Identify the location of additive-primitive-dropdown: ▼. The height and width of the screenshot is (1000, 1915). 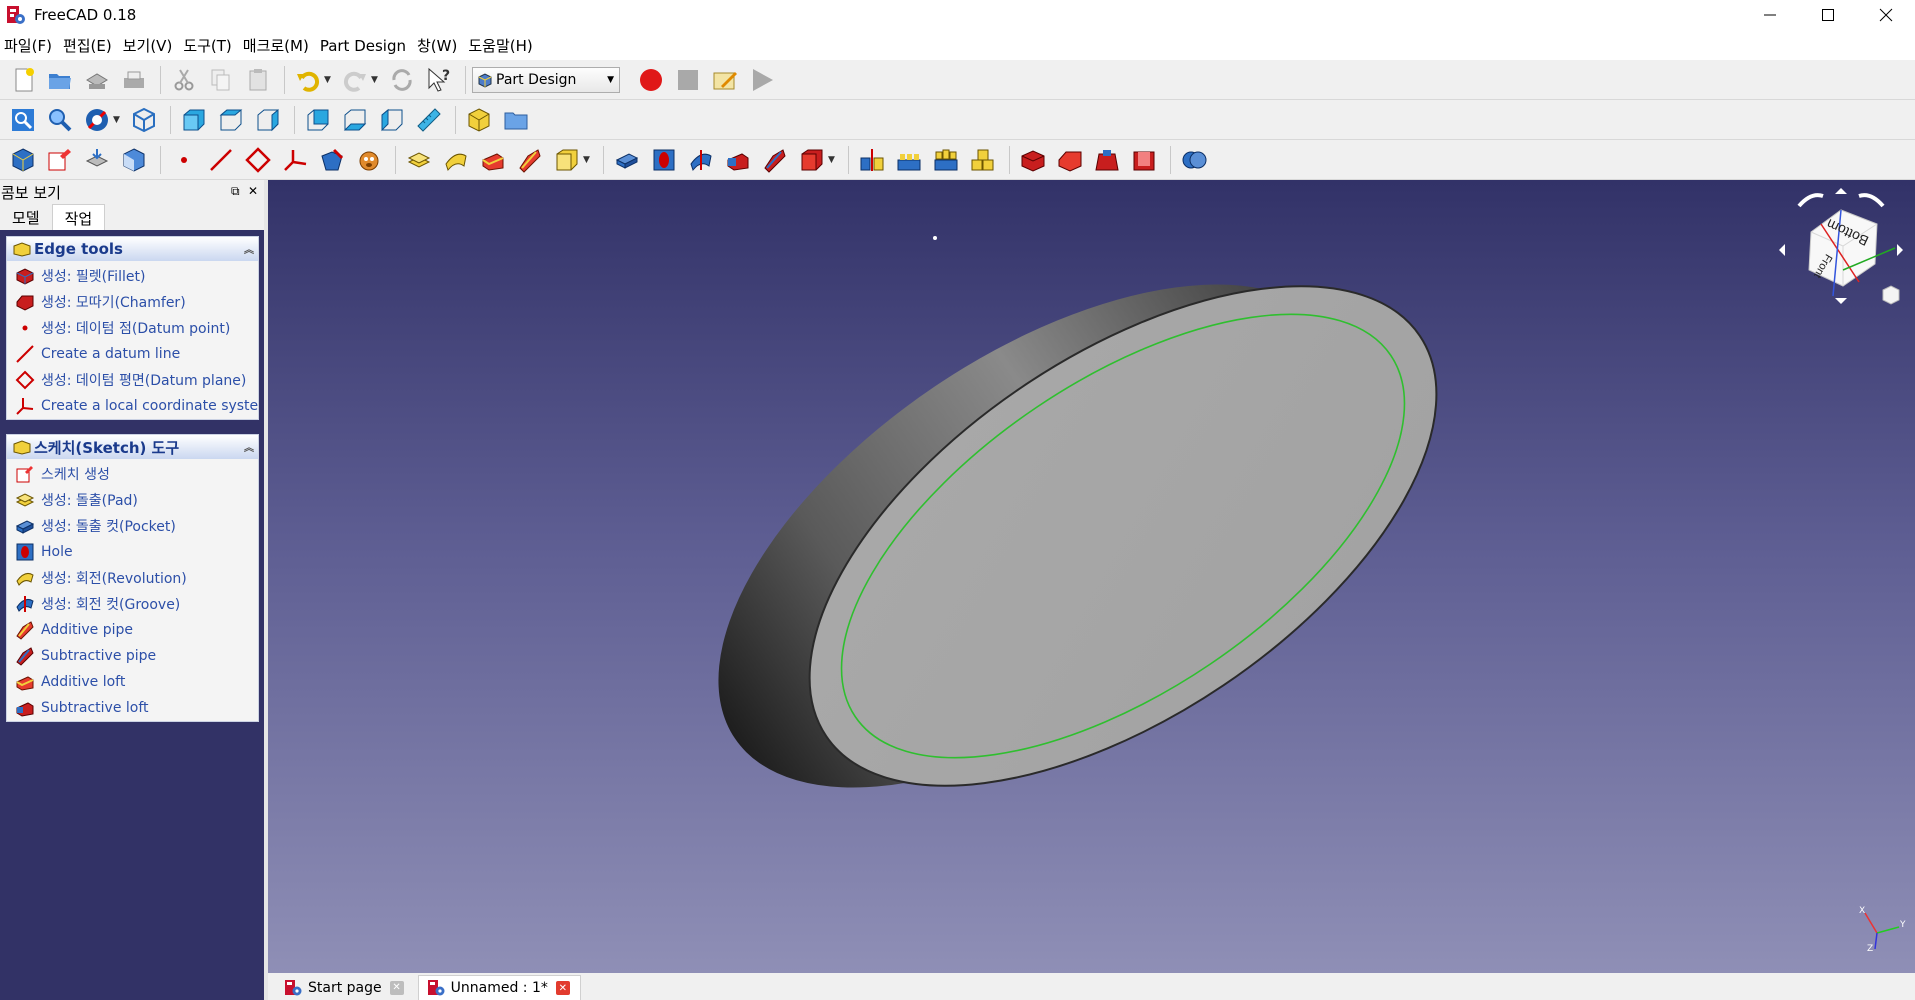
(587, 160).